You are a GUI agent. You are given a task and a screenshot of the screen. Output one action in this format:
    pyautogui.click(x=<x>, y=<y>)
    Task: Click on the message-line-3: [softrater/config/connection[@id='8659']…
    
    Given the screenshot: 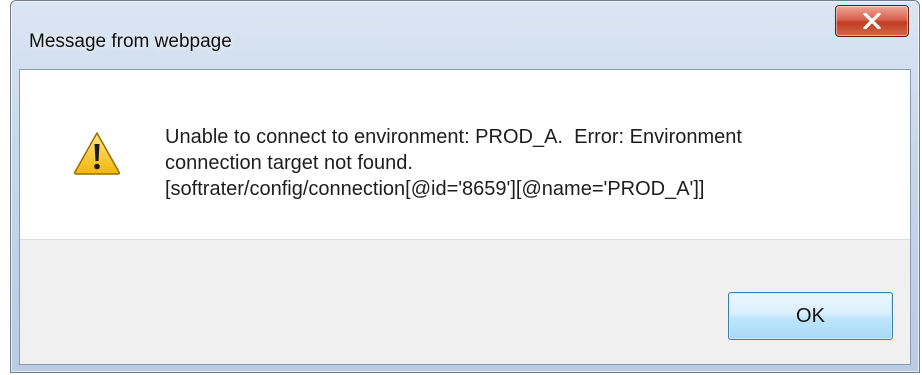 What is the action you would take?
    pyautogui.click(x=435, y=189)
    